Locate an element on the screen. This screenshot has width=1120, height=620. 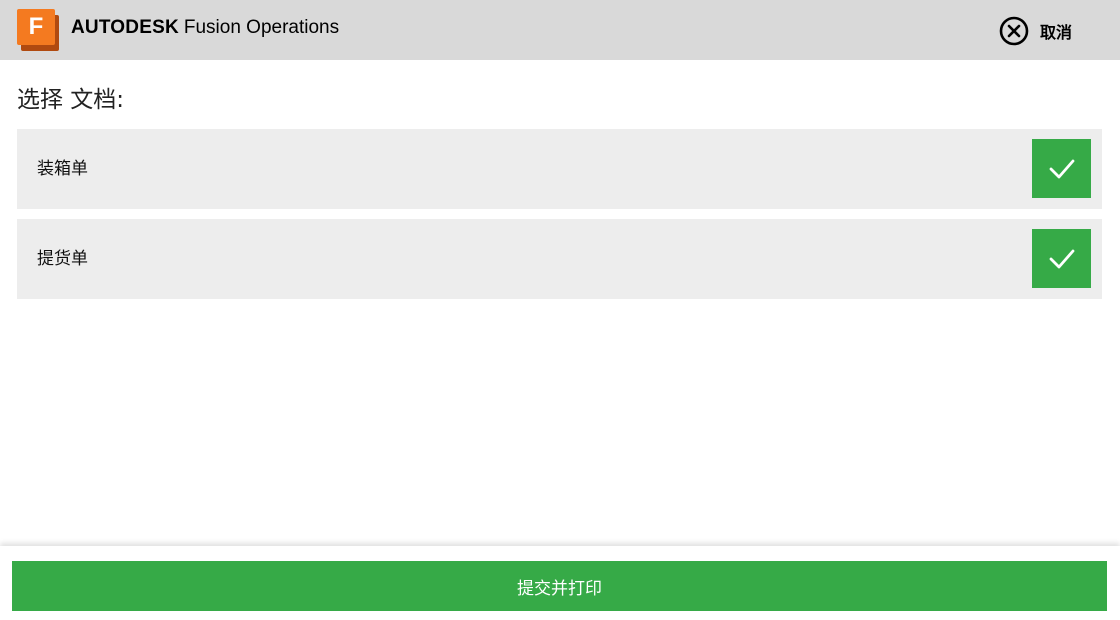
cancel-button: 取消 is located at coordinates (1035, 31).